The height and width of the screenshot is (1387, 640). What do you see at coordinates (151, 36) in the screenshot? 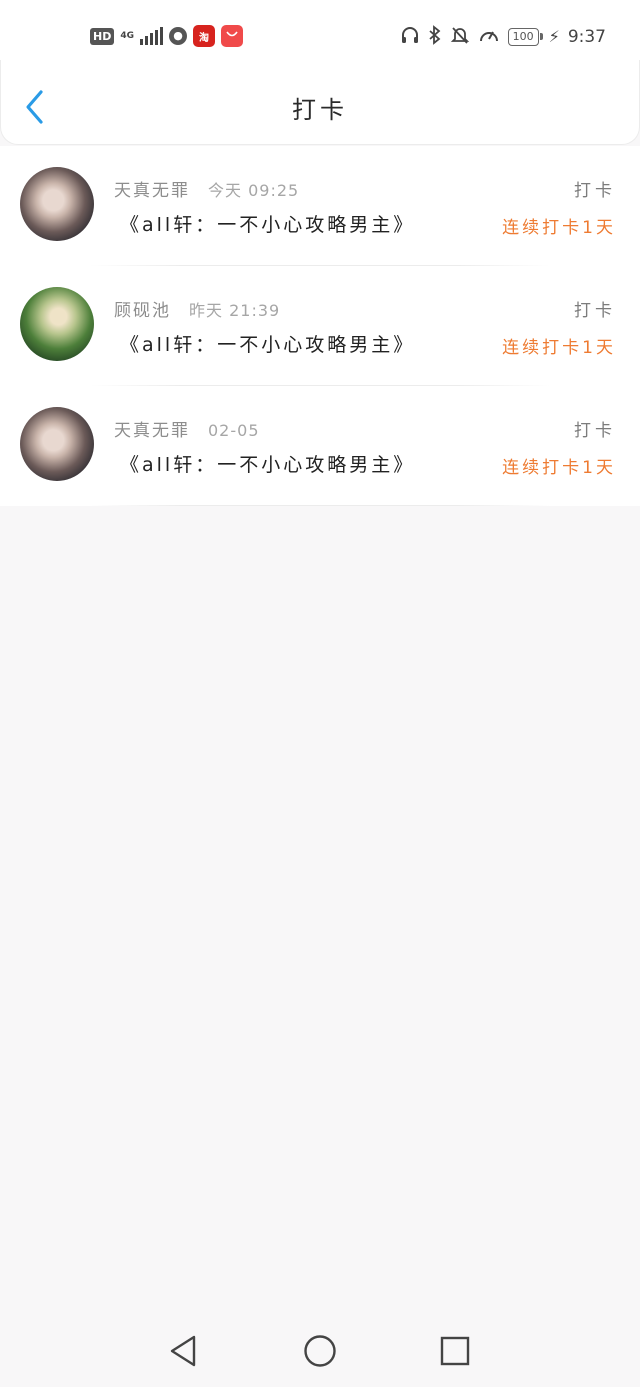
I see `signal-icon` at bounding box center [151, 36].